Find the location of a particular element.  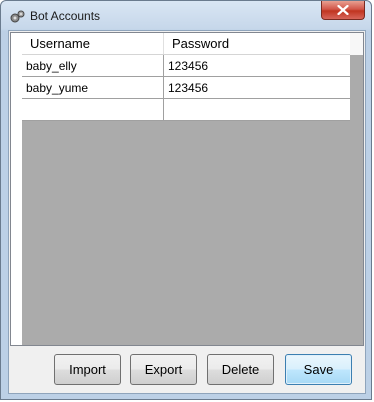

title-bar: Bot Accounts is located at coordinates (187, 16).